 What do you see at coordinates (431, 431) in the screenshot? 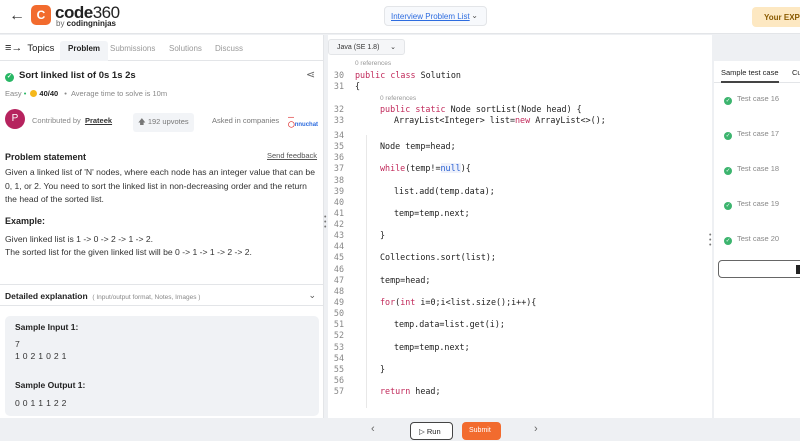
I see `run-button: ▷ Run` at bounding box center [431, 431].